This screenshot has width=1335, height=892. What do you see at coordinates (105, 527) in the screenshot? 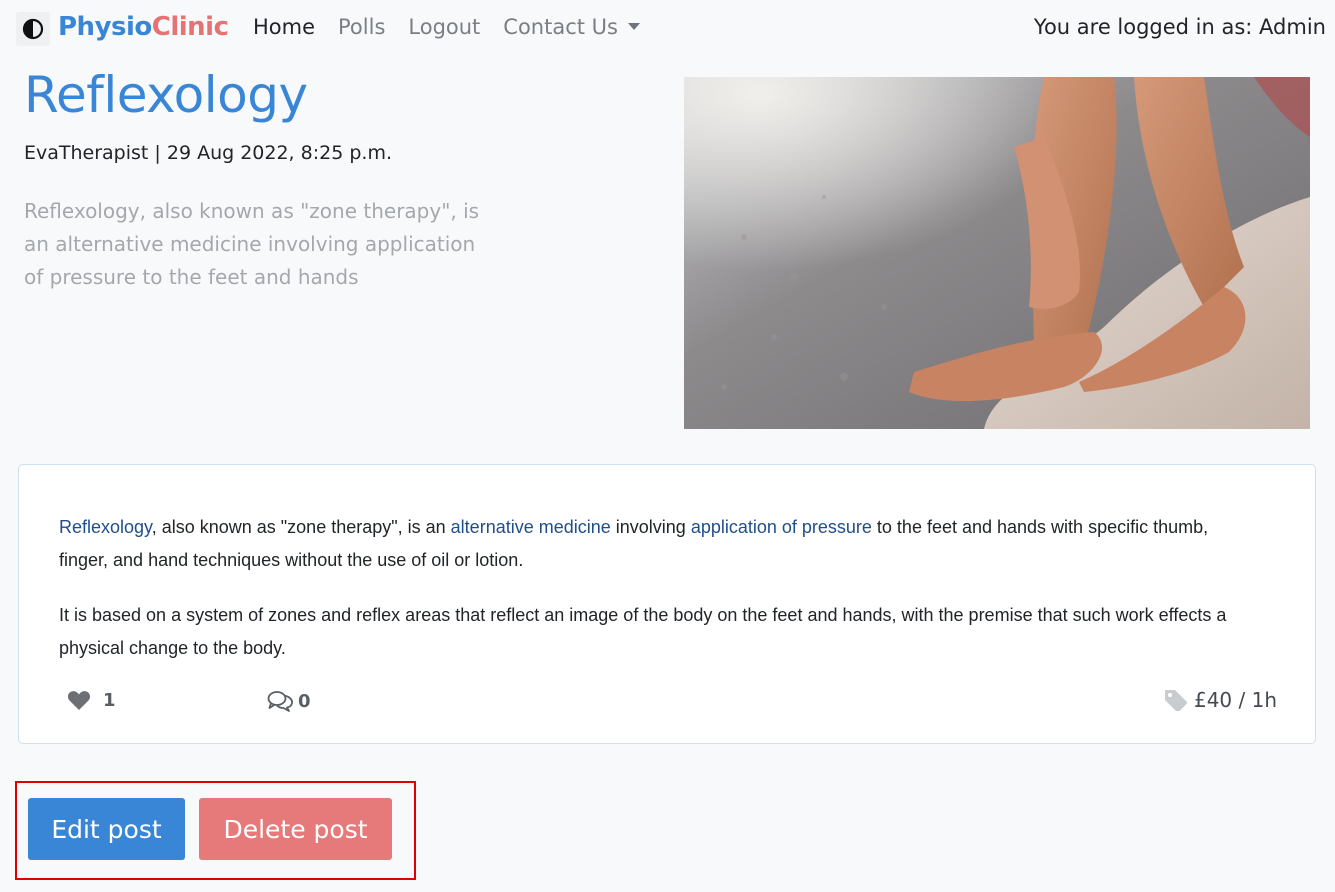
I see `link-reflexology: Reflexology` at bounding box center [105, 527].